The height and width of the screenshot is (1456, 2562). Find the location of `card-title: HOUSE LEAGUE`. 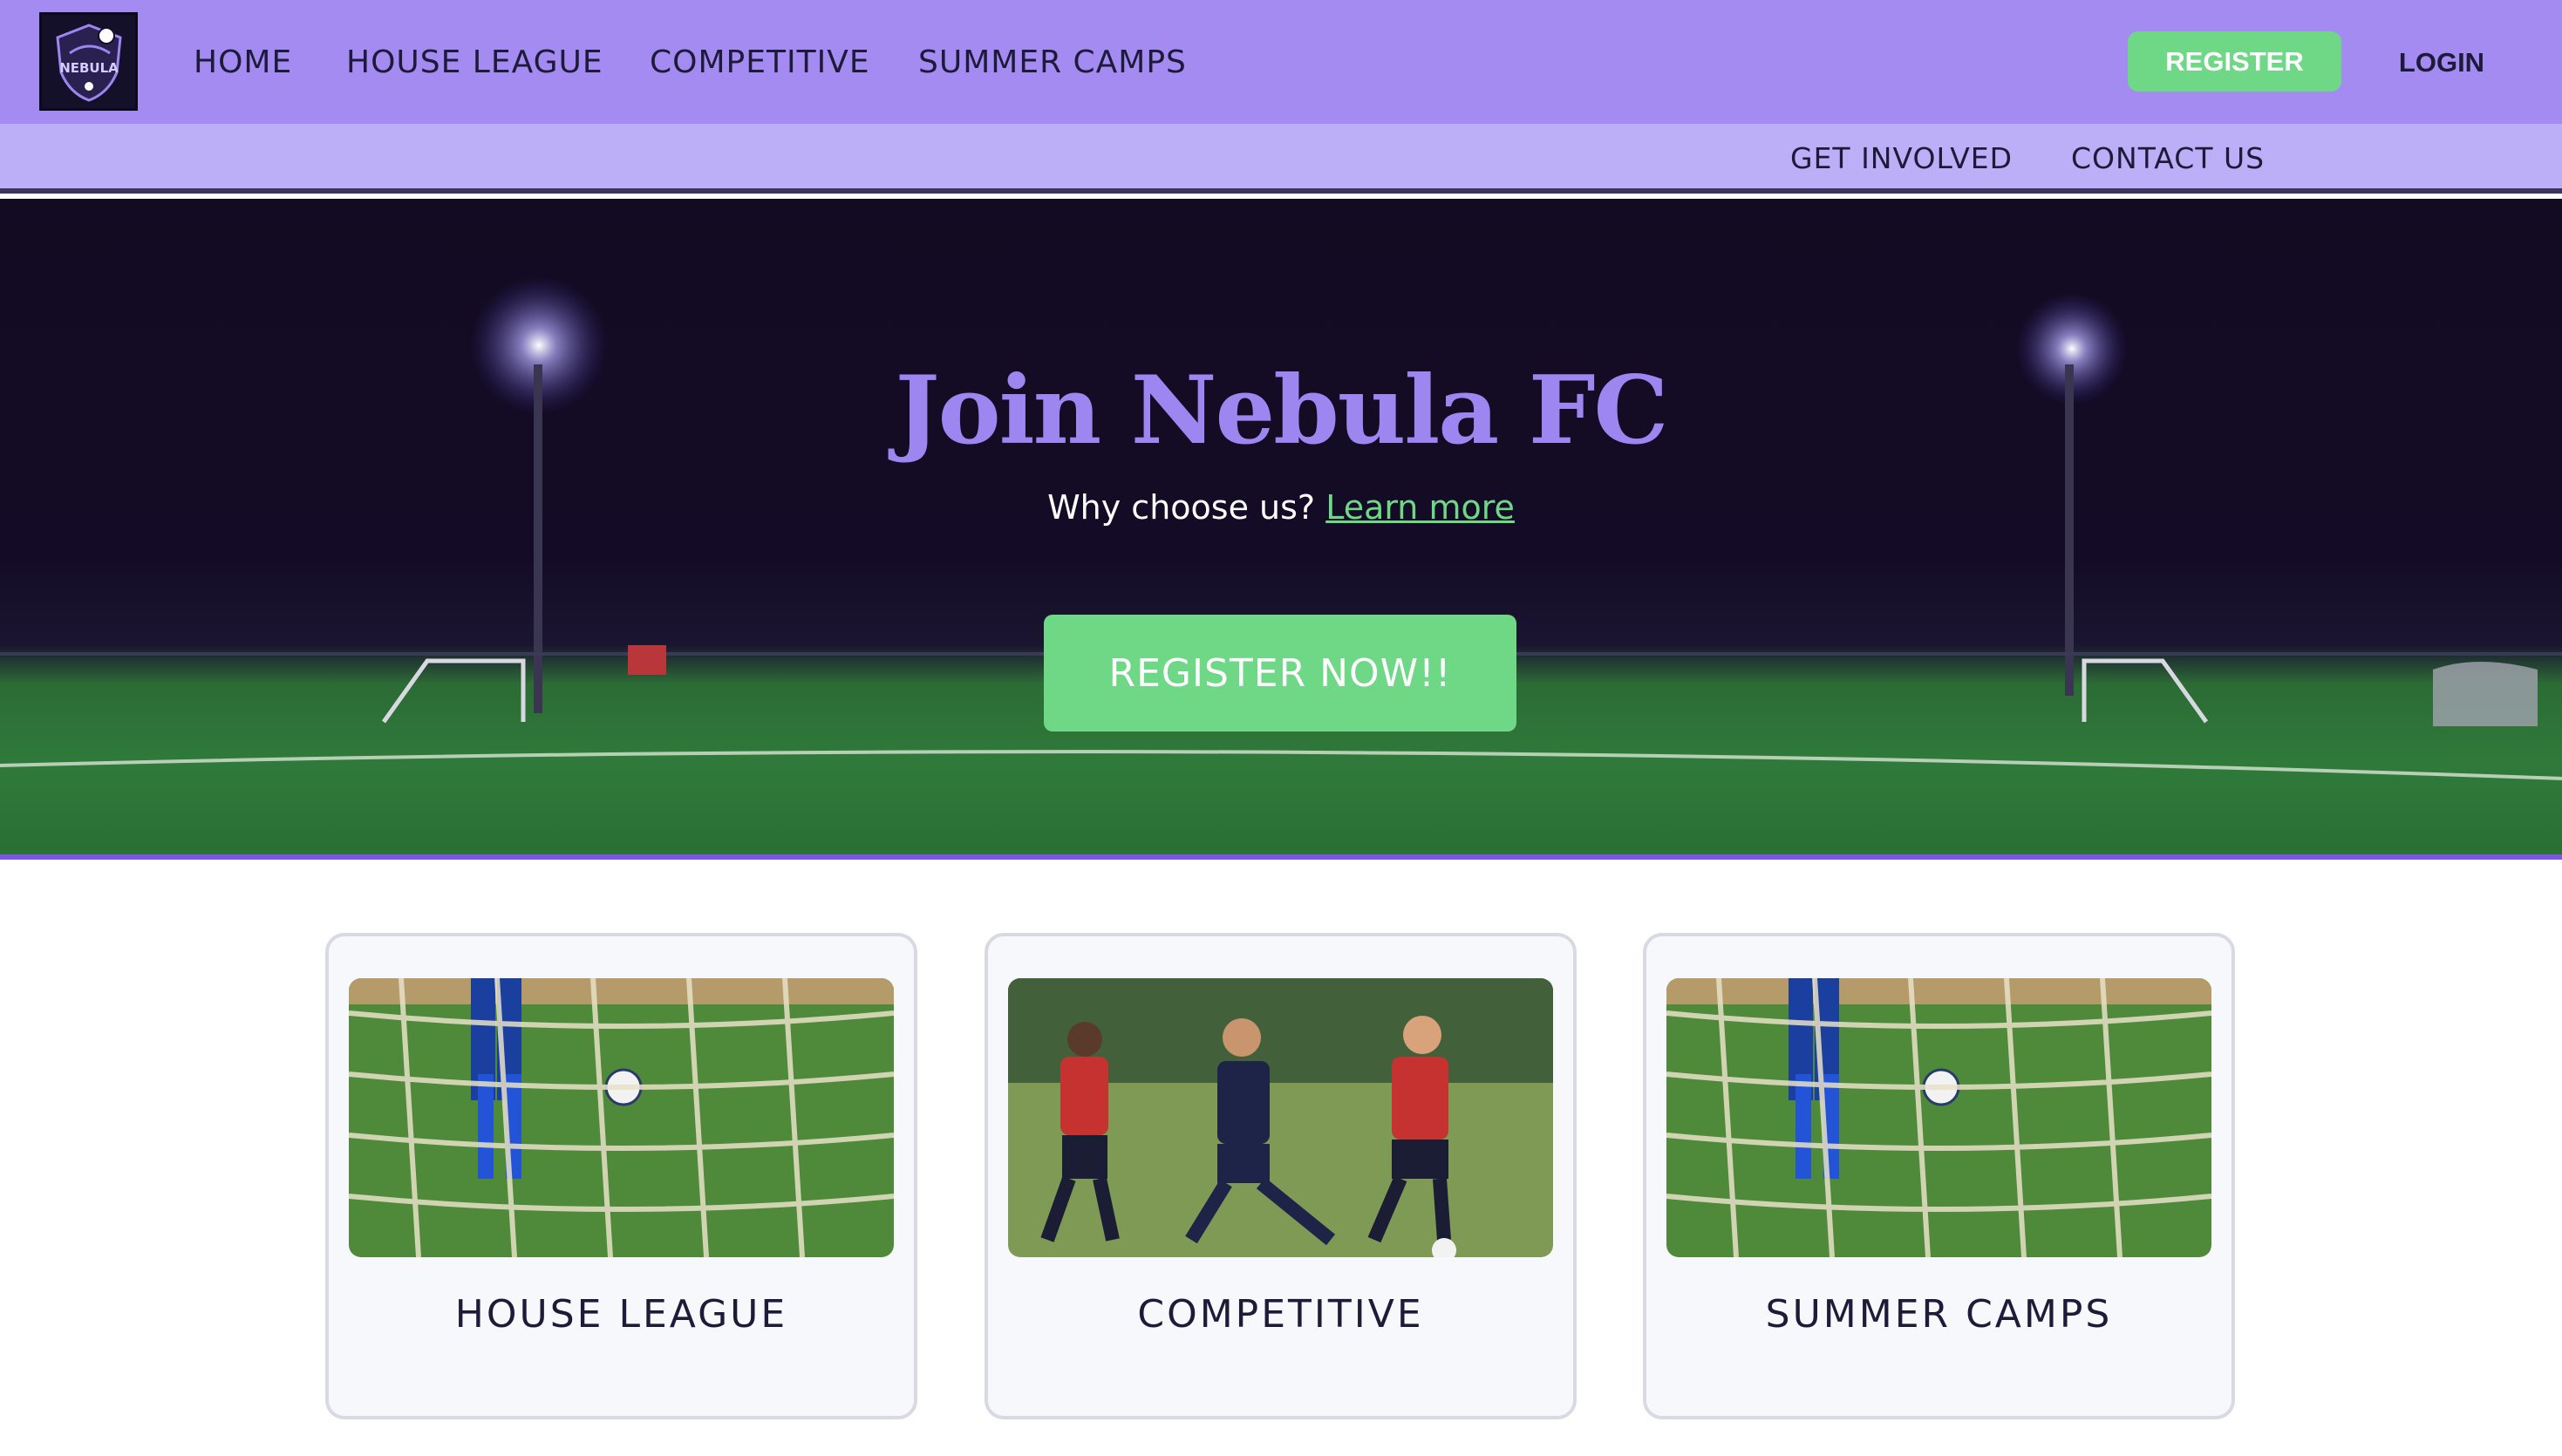

card-title: HOUSE LEAGUE is located at coordinates (621, 1314).